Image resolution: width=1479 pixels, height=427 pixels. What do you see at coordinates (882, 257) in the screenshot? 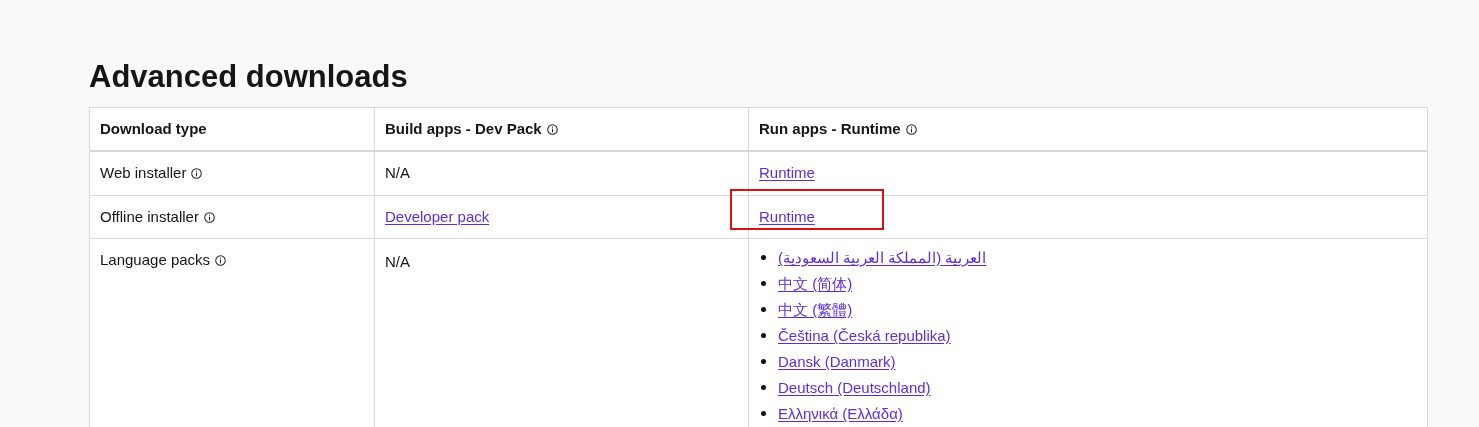
I see `language-link: العربية (المملكة العربية السعودية)` at bounding box center [882, 257].